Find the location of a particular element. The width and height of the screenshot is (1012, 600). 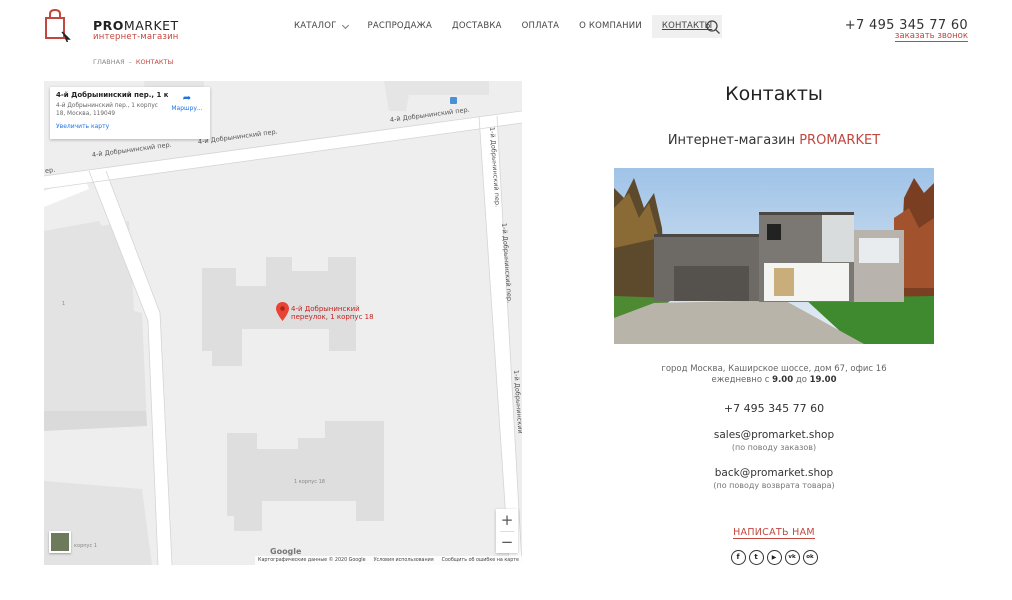

write-us-button-wrap: Написать нам is located at coordinates (774, 529).